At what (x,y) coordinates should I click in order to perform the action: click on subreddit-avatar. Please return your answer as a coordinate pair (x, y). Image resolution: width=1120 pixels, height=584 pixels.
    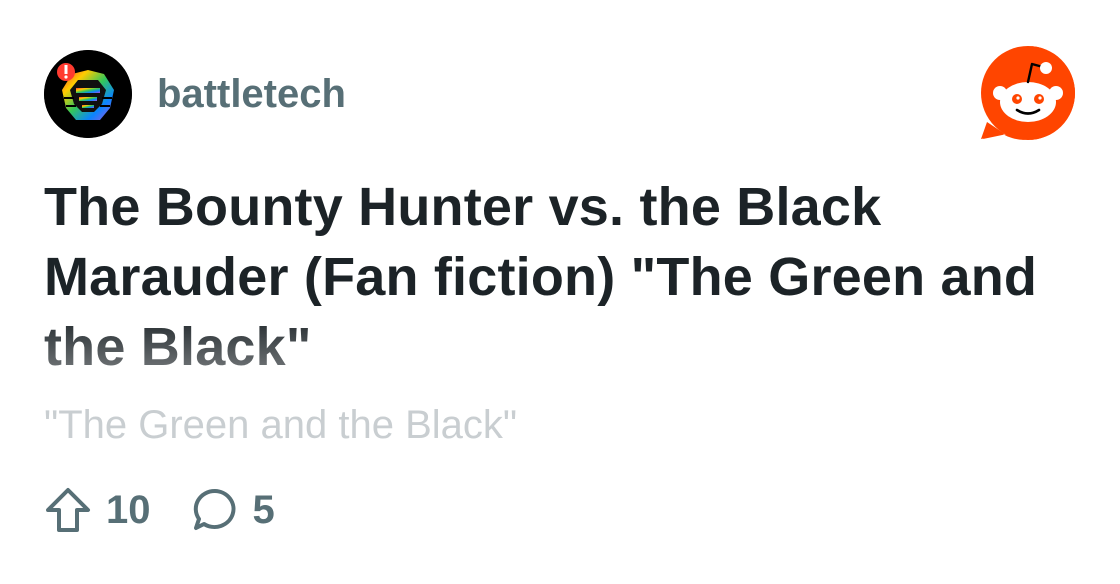
    Looking at the image, I should click on (88, 94).